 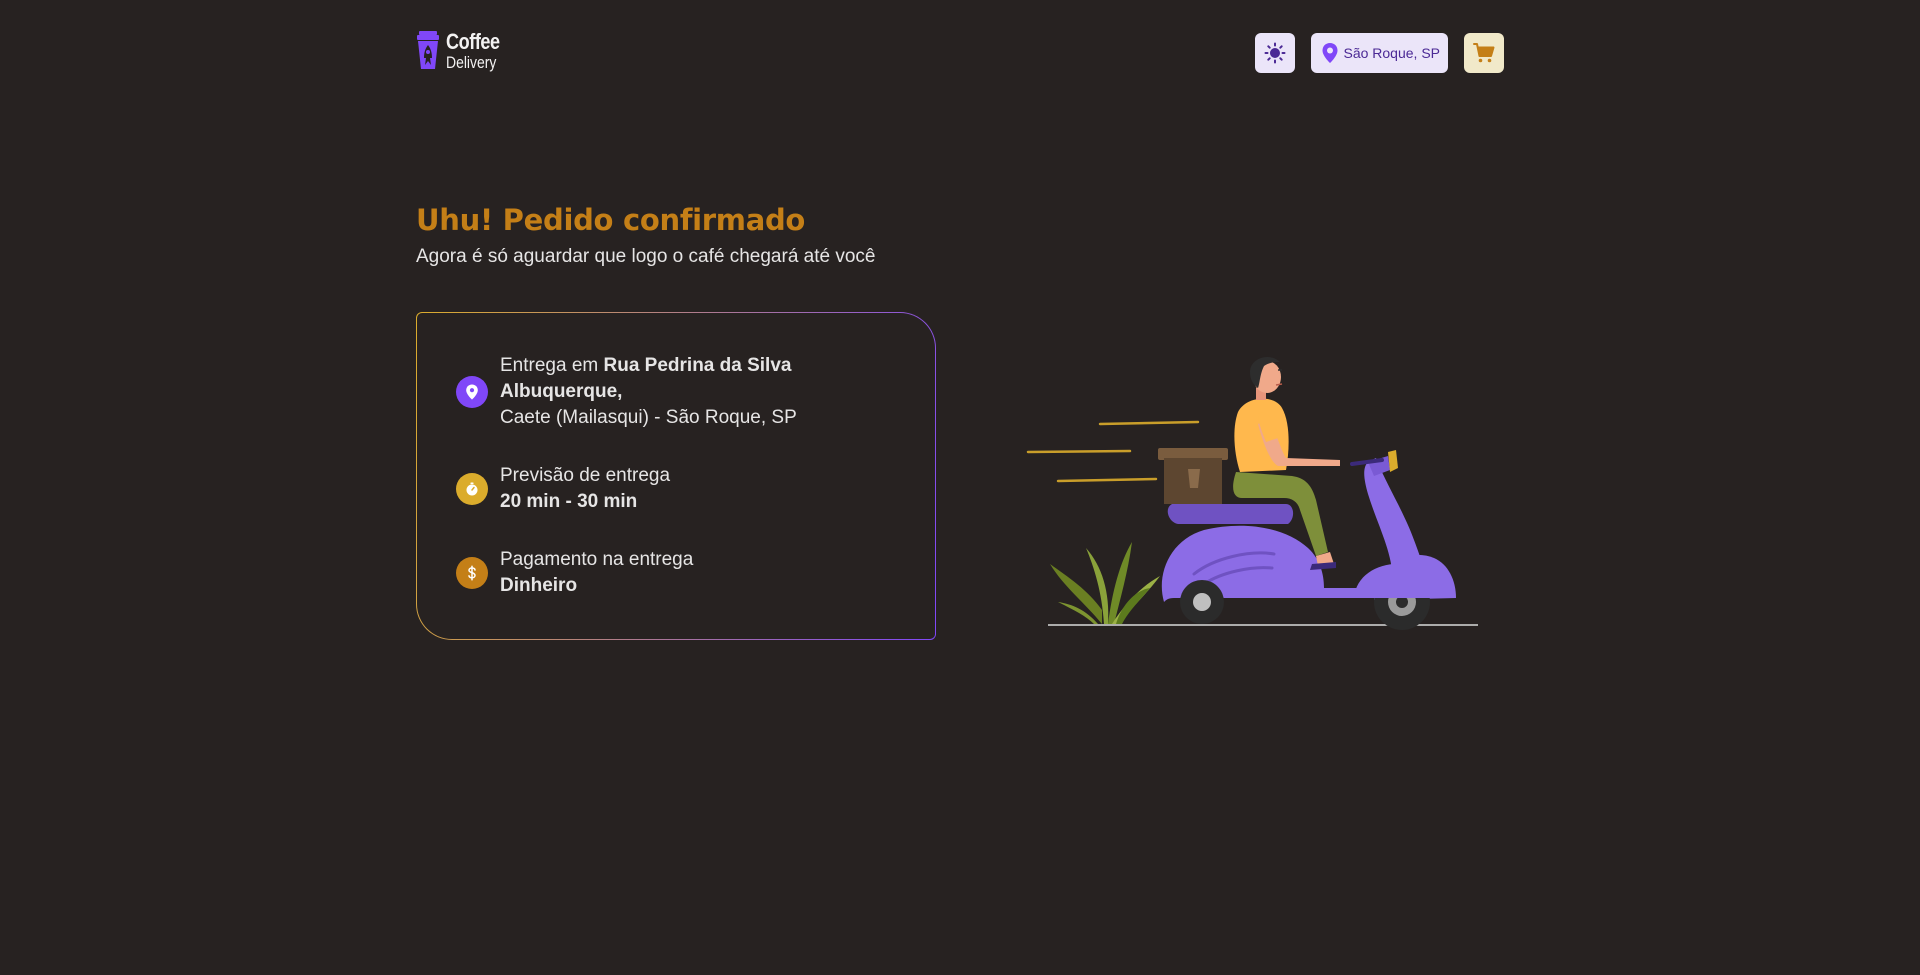 I want to click on logo: Coffee Delivery, so click(x=463, y=51).